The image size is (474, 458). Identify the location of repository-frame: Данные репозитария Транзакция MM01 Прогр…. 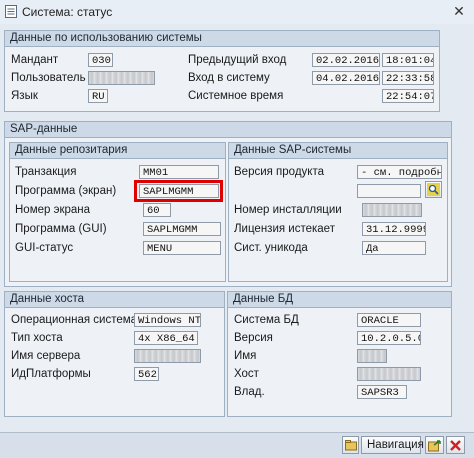
(117, 212).